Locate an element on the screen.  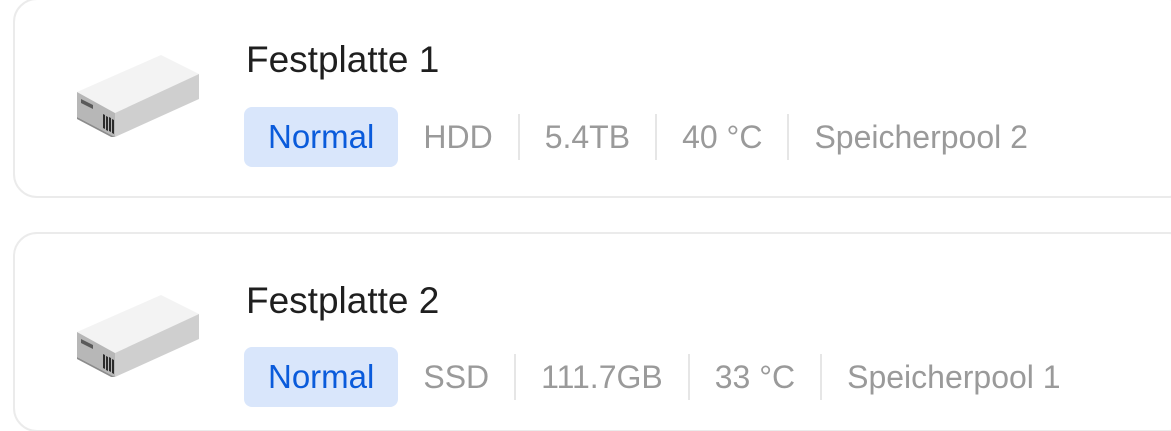
disk-title: Festplatte 1 is located at coordinates (343, 59).